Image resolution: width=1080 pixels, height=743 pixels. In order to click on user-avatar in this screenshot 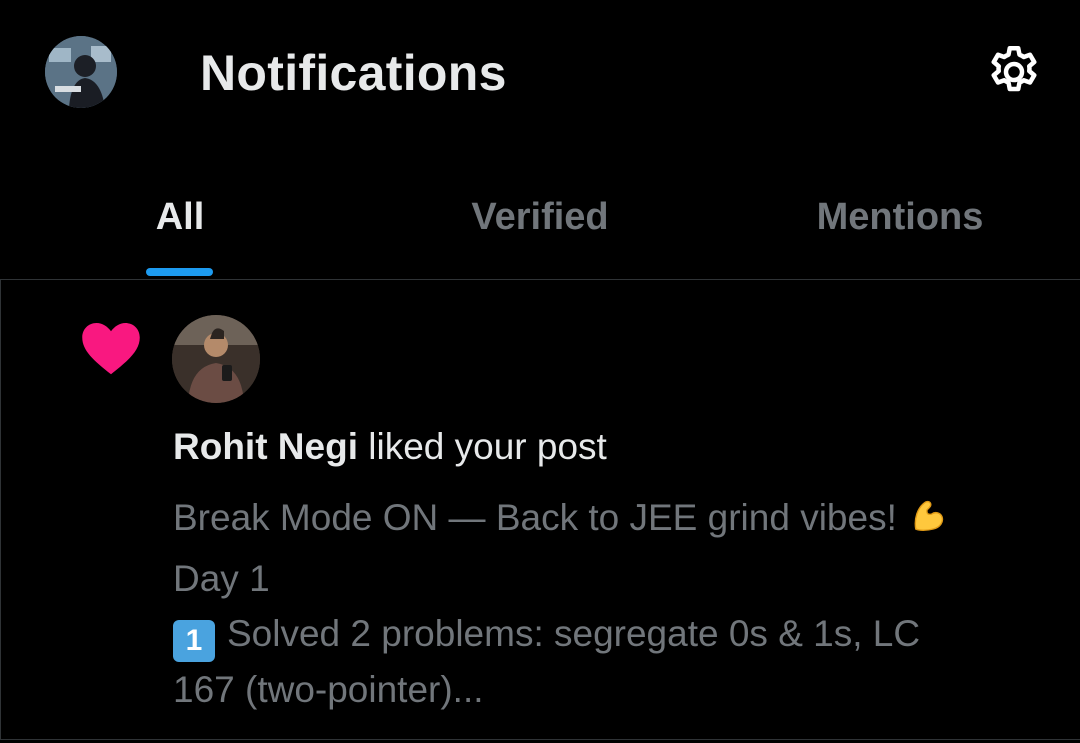, I will do `click(216, 359)`.